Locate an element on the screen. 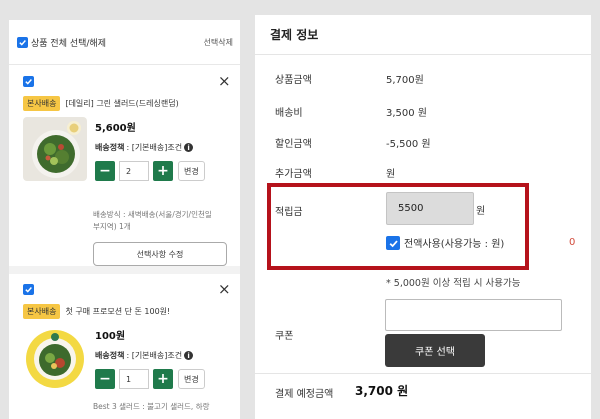  quantity-input: 1 is located at coordinates (134, 379).